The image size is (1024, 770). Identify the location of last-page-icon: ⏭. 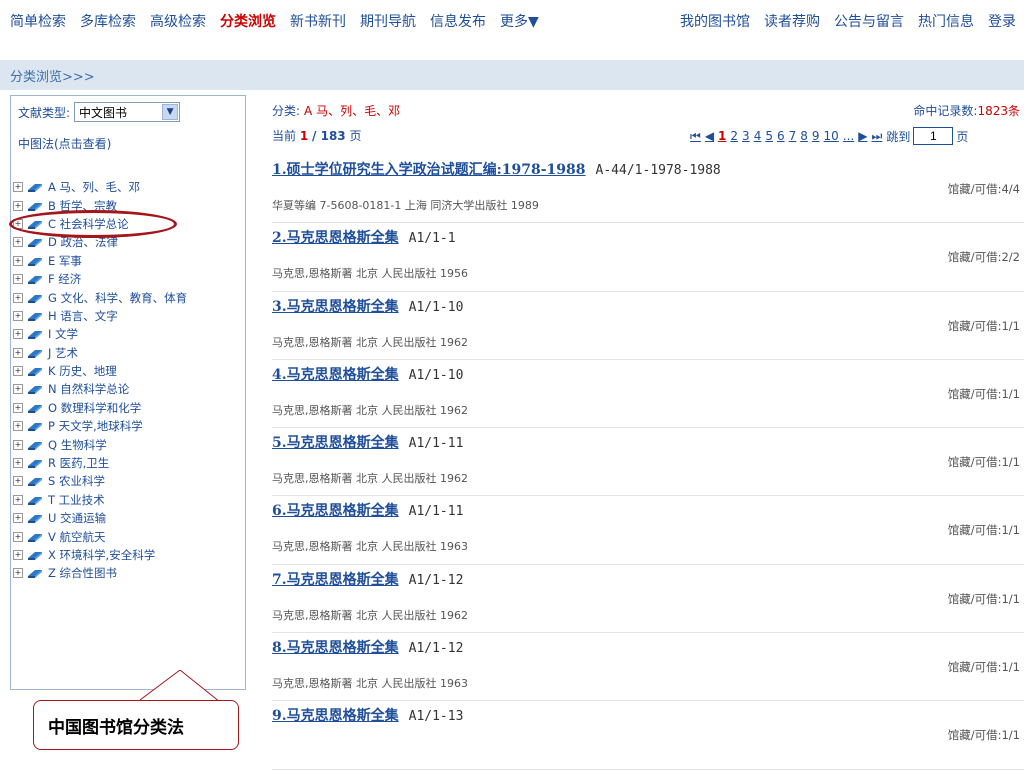
(877, 136).